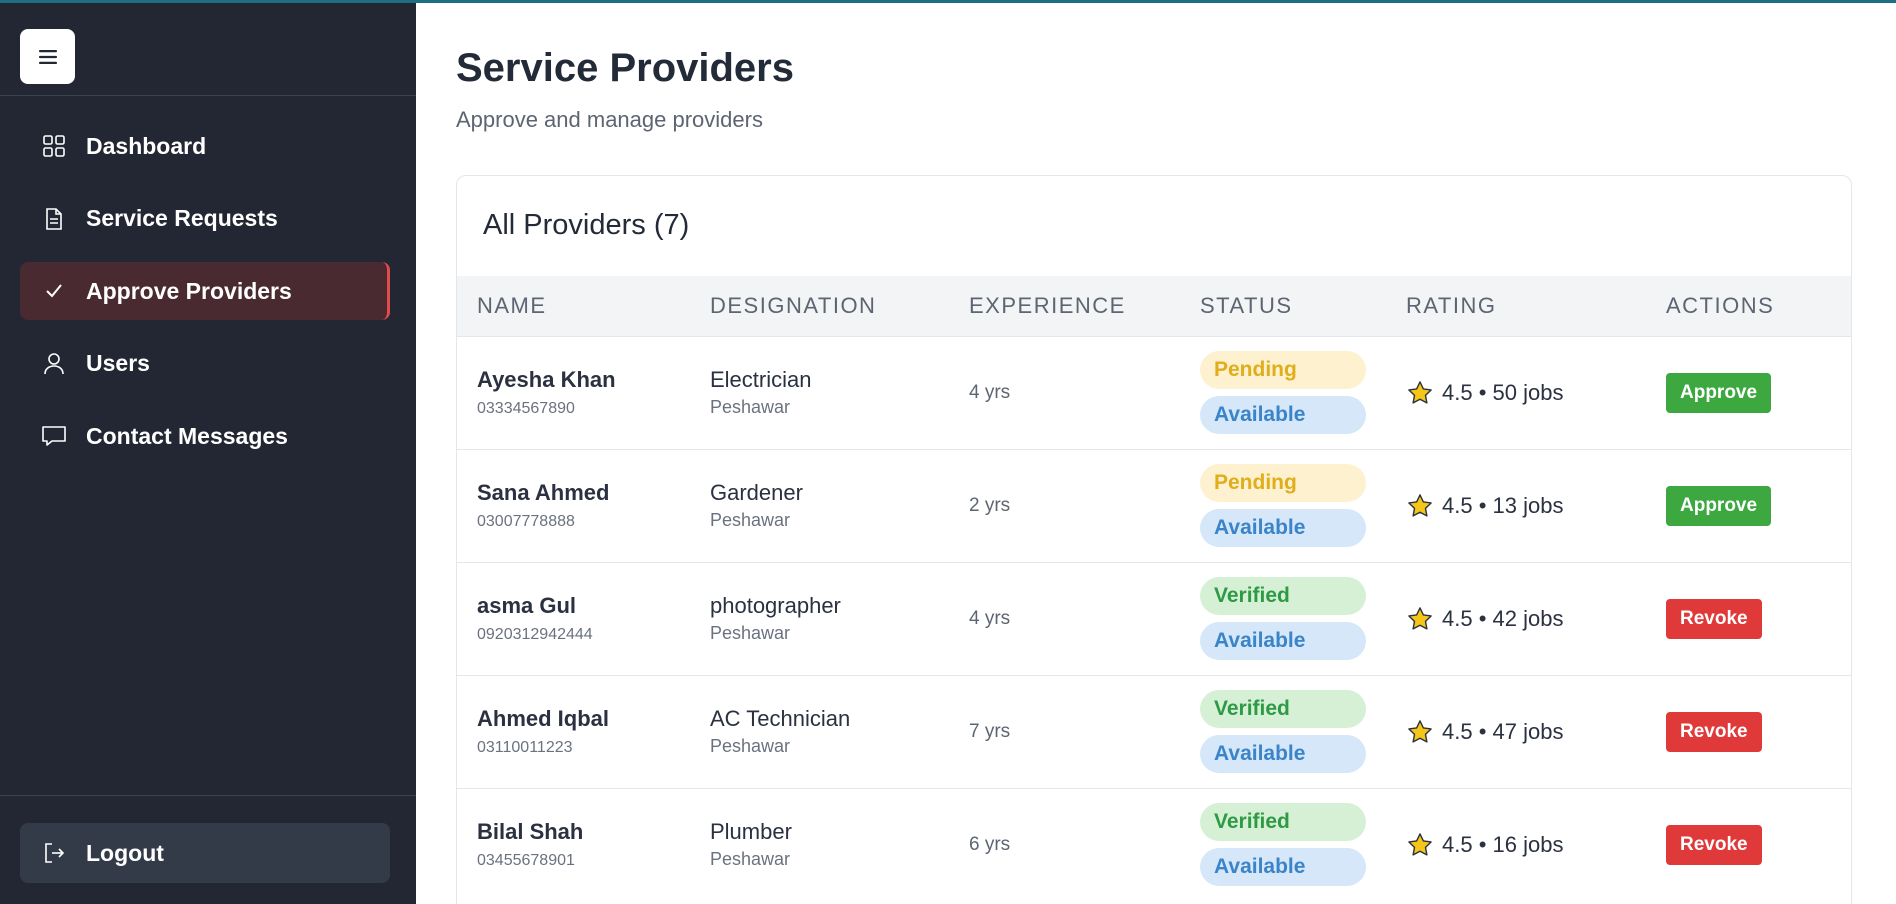  Describe the element at coordinates (1503, 392) in the screenshot. I see `provider-rating: 4.5 • 50 jobs` at that location.